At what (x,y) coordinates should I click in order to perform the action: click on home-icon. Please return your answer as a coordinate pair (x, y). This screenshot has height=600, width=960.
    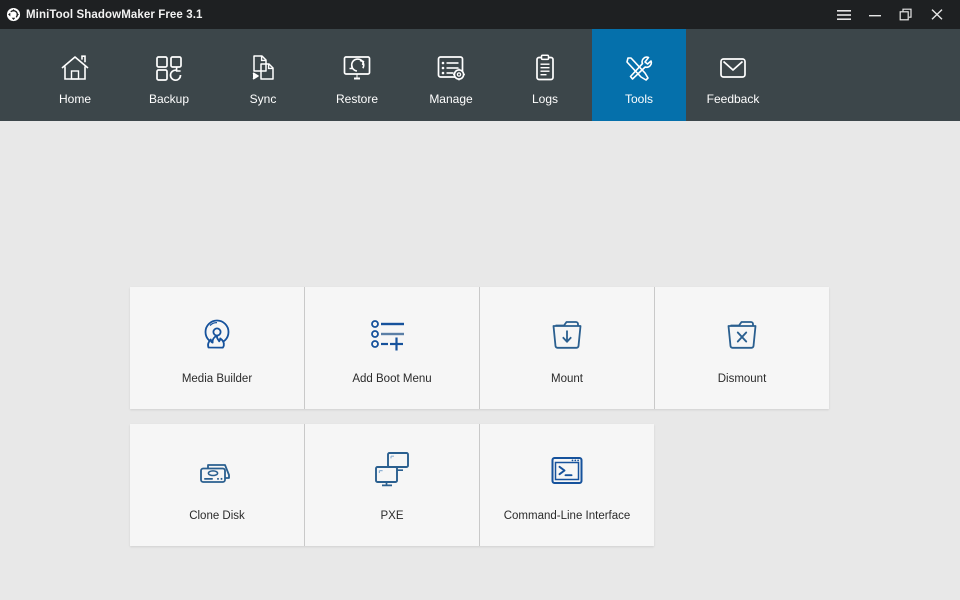
    Looking at the image, I should click on (75, 68).